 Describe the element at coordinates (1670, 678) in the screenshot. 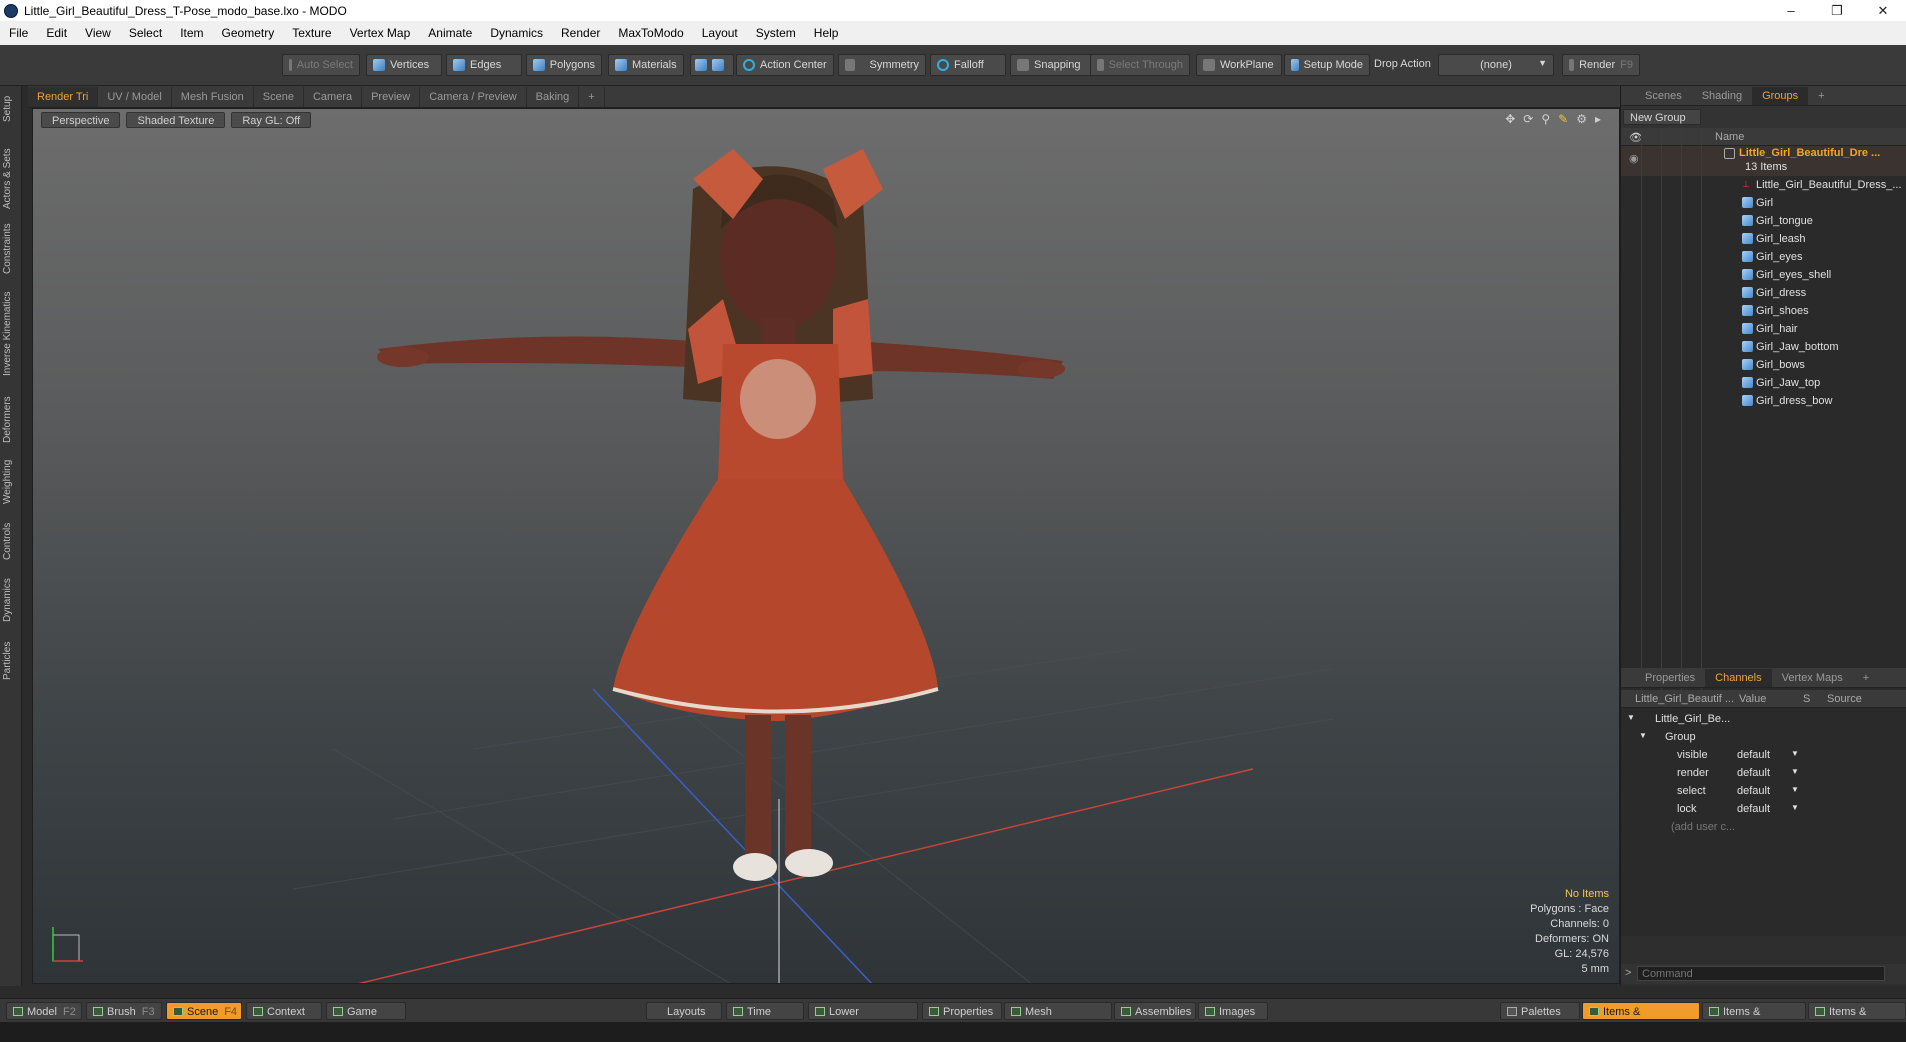

I see `tab-properties: Properties` at that location.